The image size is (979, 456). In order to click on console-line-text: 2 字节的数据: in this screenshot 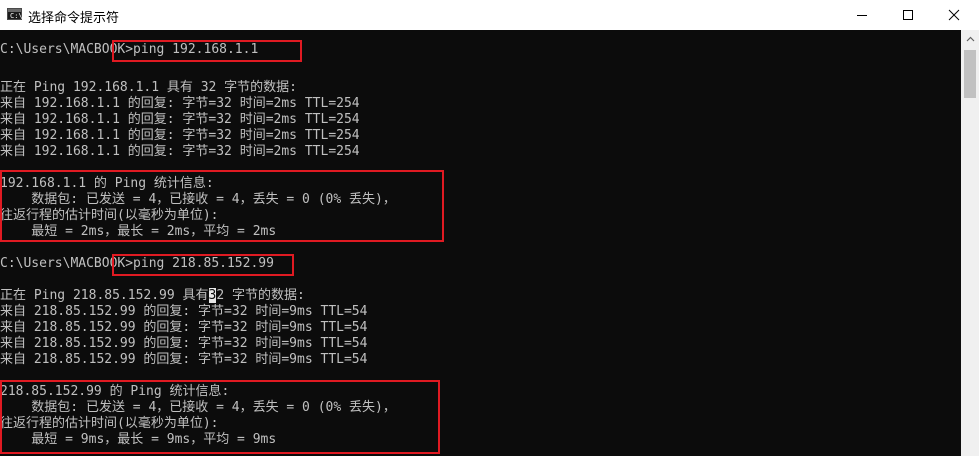, I will do `click(260, 295)`.